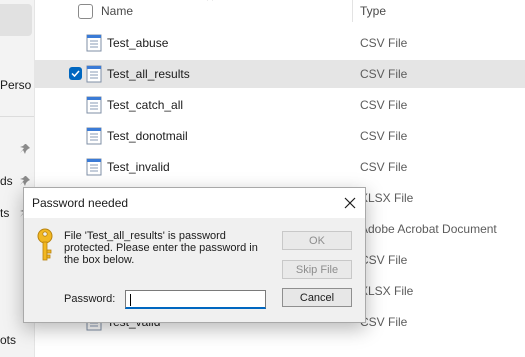 The image size is (525, 357). Describe the element at coordinates (352, 11) in the screenshot. I see `column-divider` at that location.